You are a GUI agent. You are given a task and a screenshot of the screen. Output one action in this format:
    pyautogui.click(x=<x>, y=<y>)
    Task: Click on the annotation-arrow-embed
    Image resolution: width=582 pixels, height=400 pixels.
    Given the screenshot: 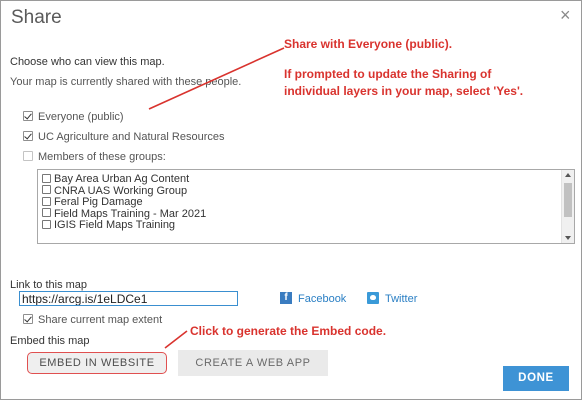 What is the action you would take?
    pyautogui.click(x=176, y=339)
    